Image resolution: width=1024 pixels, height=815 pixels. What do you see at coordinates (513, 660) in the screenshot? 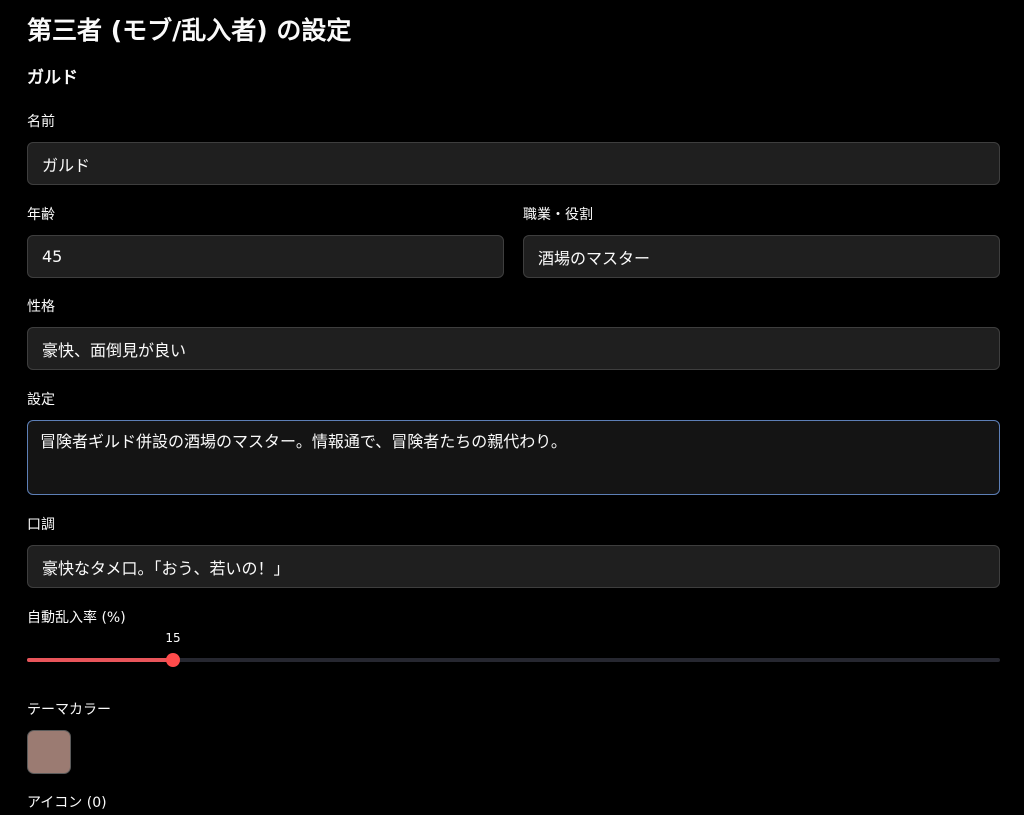
I see `auto-intrusion-slider` at bounding box center [513, 660].